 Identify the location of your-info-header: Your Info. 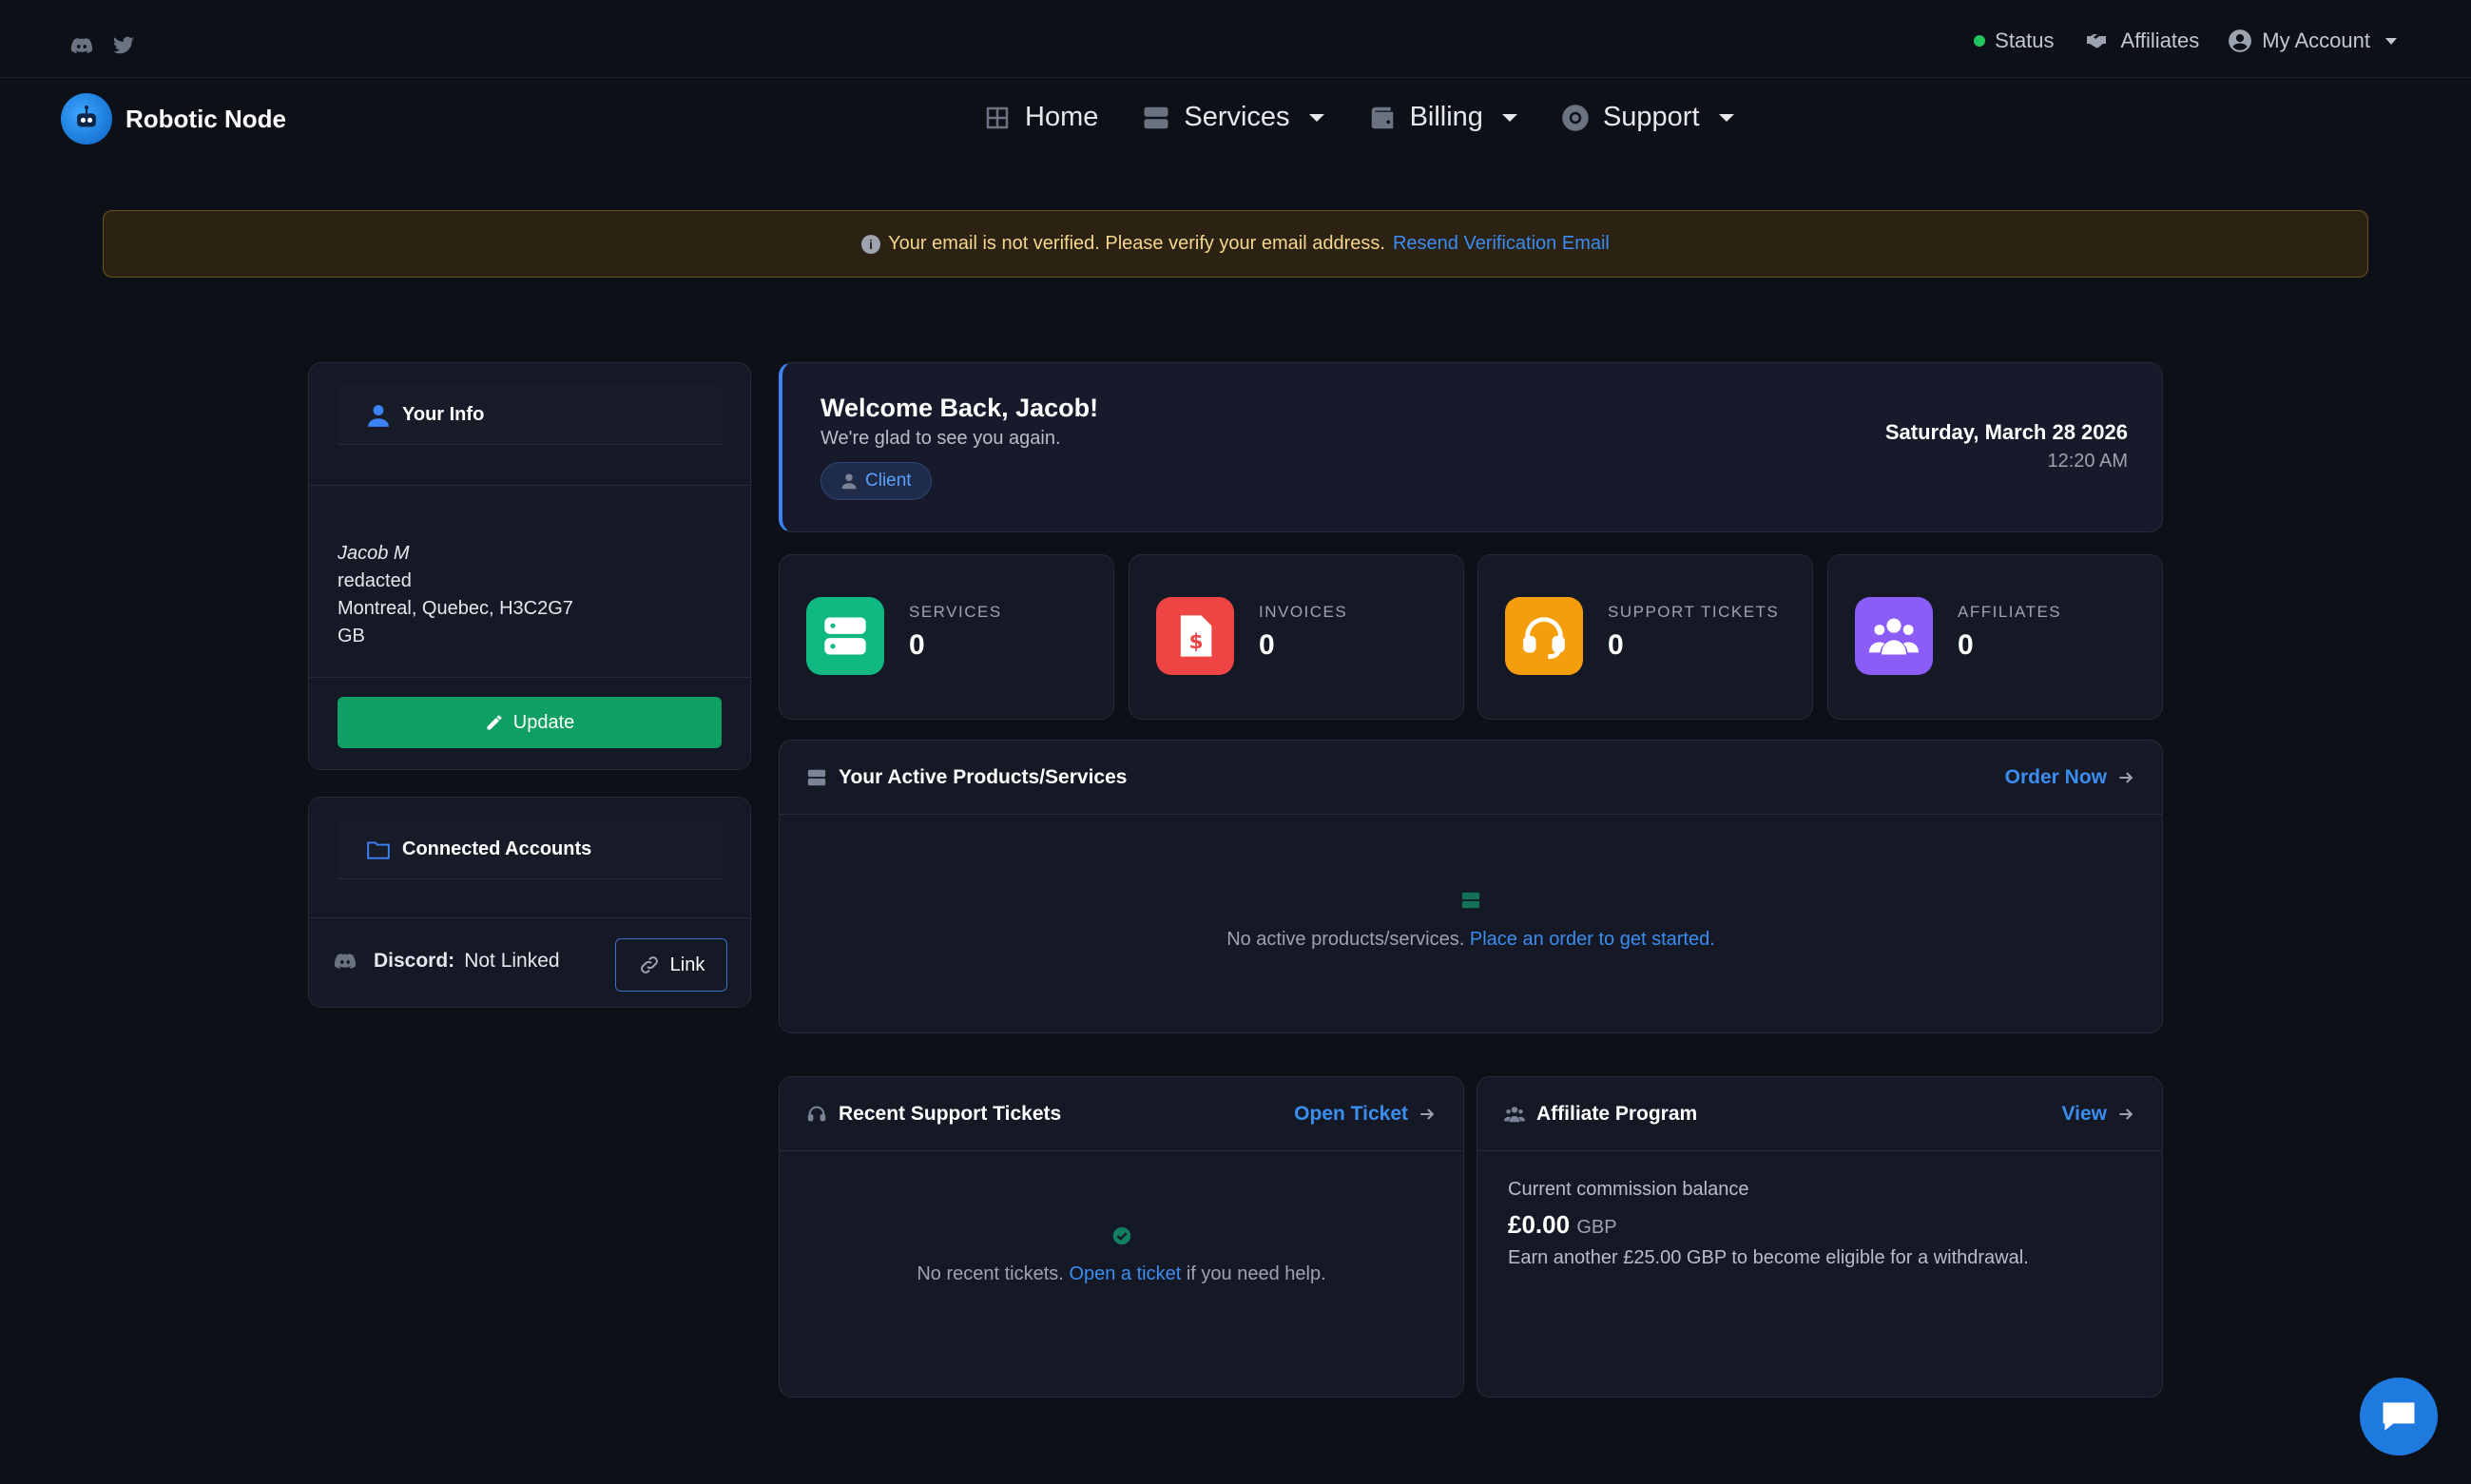
(530, 415).